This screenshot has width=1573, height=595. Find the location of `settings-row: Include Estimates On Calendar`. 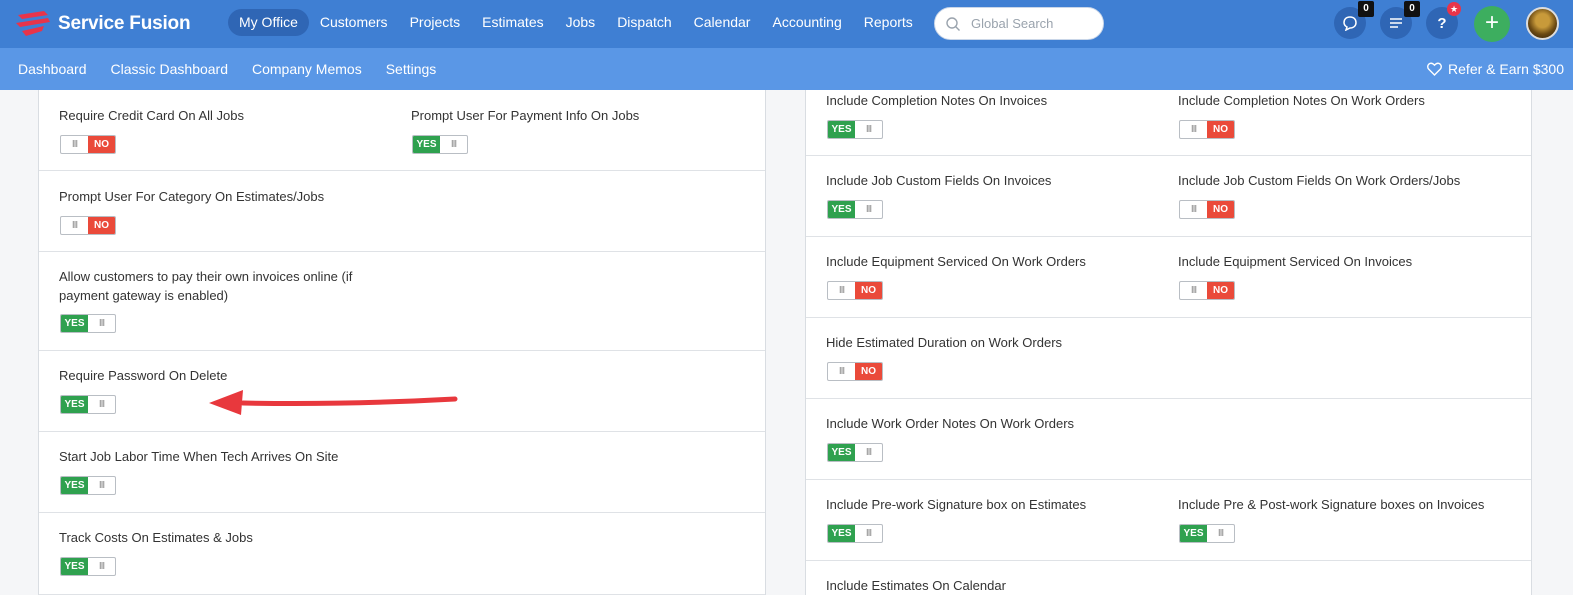

settings-row: Include Estimates On Calendar is located at coordinates (1168, 578).